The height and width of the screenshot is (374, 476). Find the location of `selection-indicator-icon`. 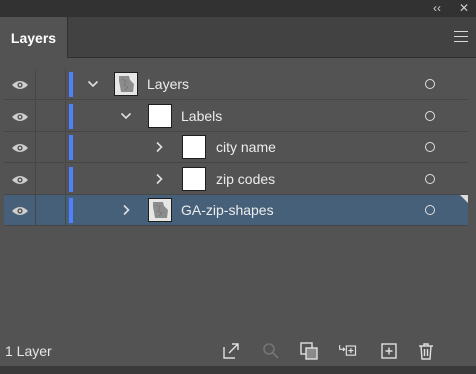

selection-indicator-icon is located at coordinates (464, 199).